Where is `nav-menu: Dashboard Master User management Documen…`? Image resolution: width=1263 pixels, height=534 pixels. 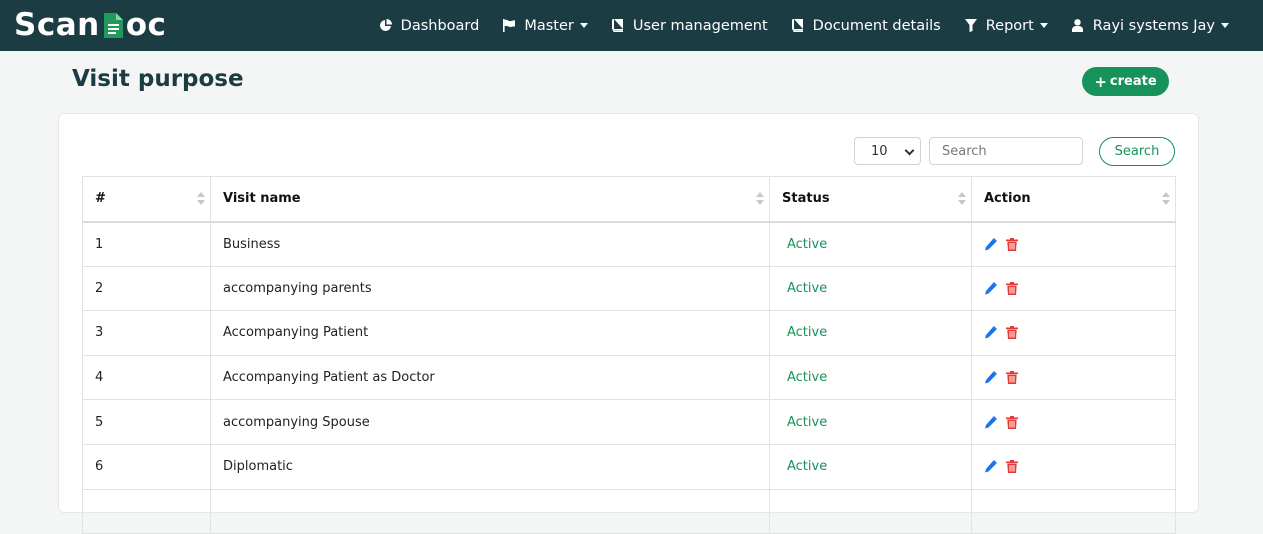 nav-menu: Dashboard Master User management Documen… is located at coordinates (803, 25).